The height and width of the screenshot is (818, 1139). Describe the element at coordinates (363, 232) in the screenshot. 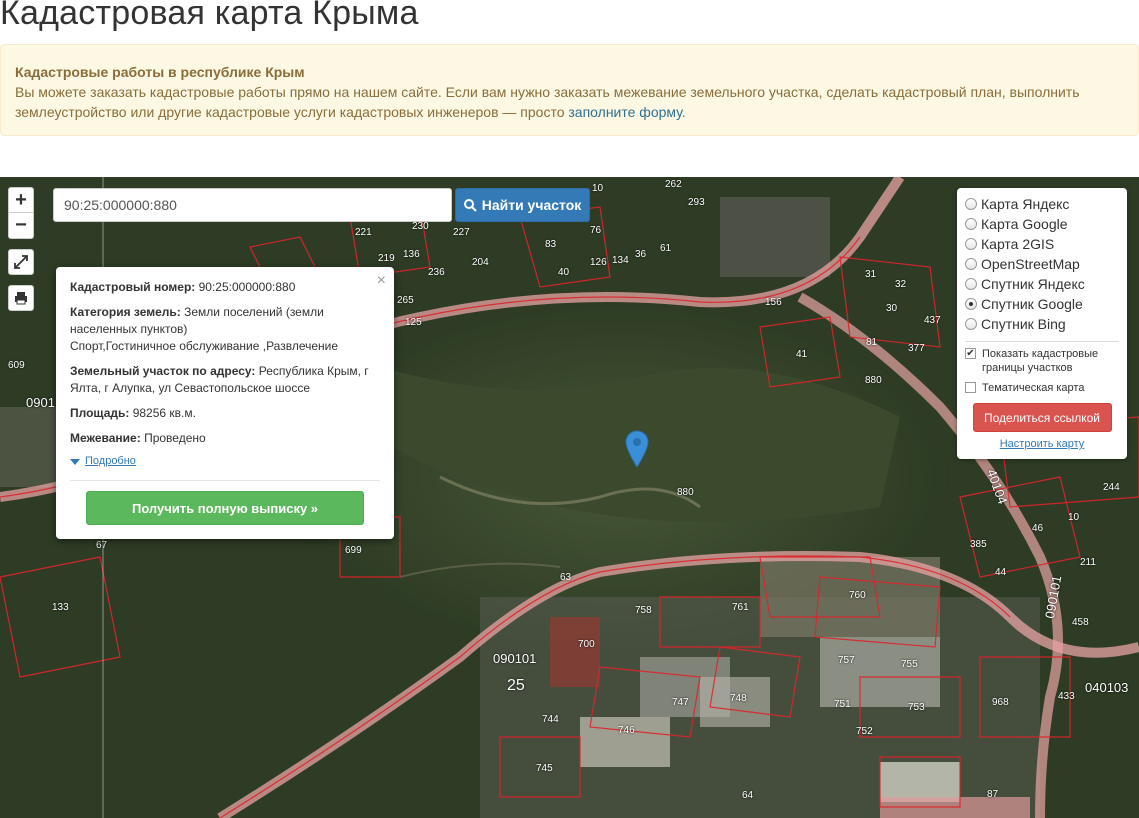

I see `parcel-label: 221` at that location.